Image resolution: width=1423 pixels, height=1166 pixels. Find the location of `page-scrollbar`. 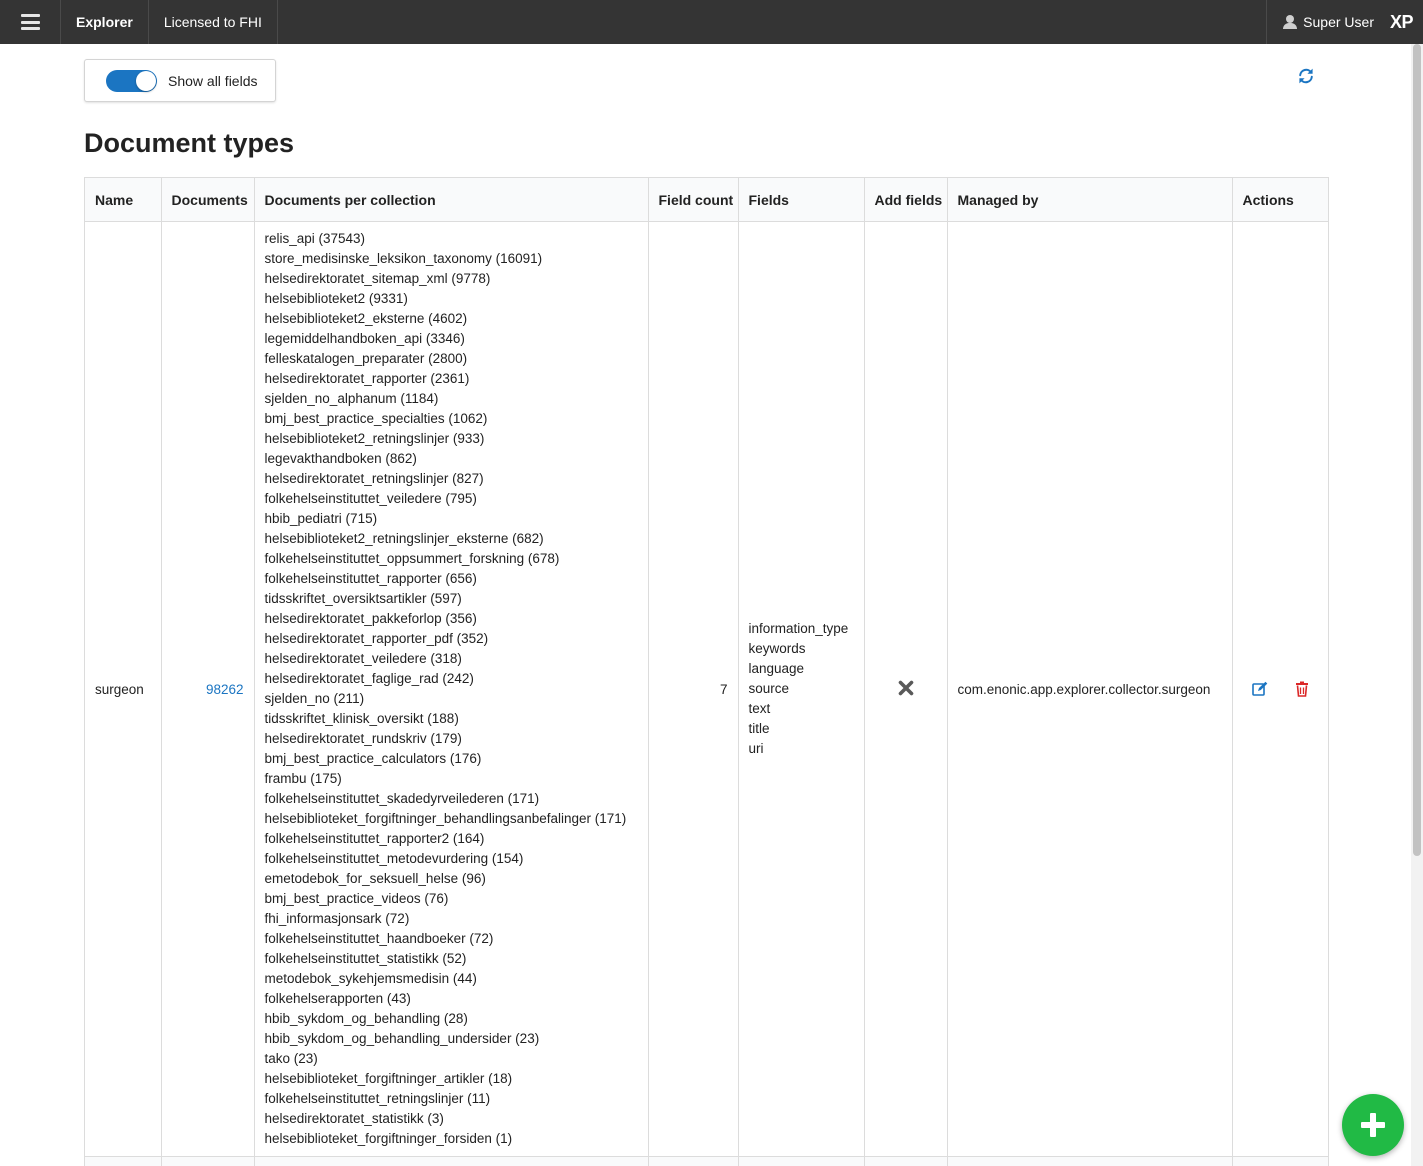

page-scrollbar is located at coordinates (1417, 605).